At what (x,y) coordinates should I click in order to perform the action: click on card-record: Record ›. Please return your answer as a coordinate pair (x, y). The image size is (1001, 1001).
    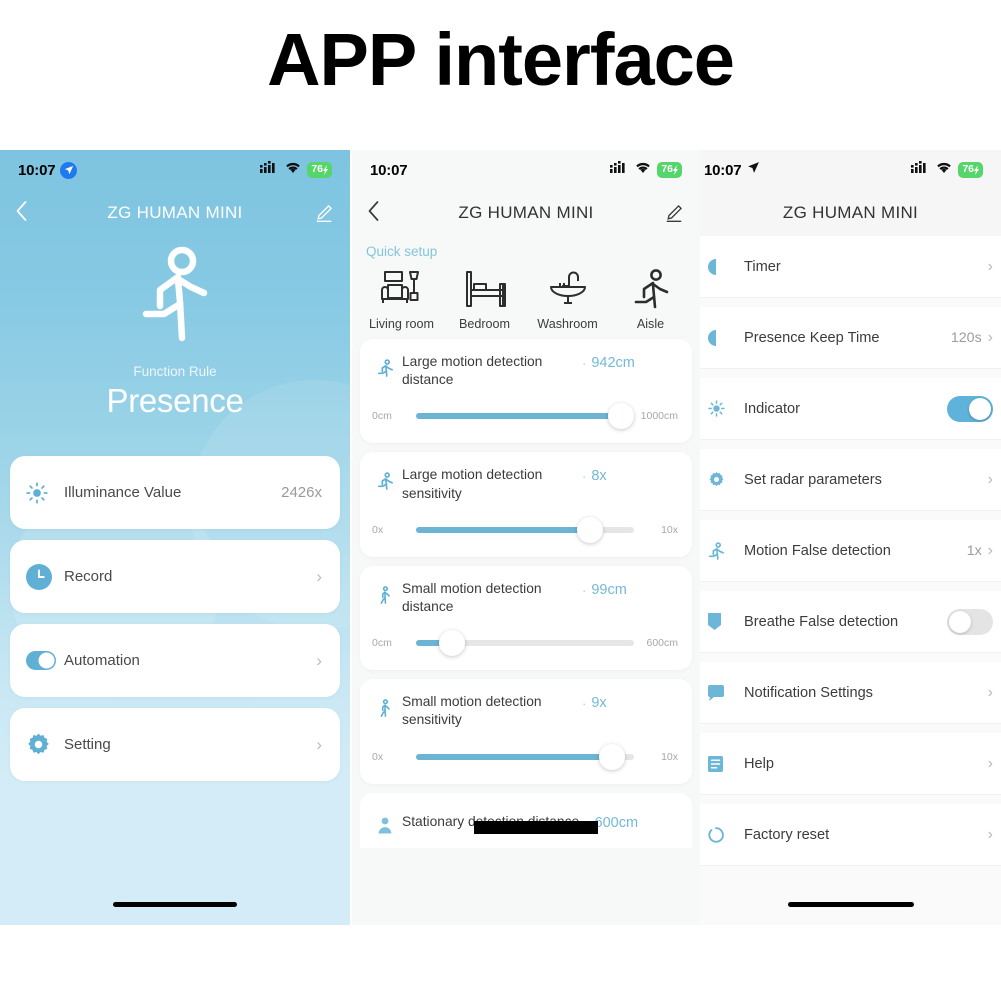
    Looking at the image, I should click on (175, 576).